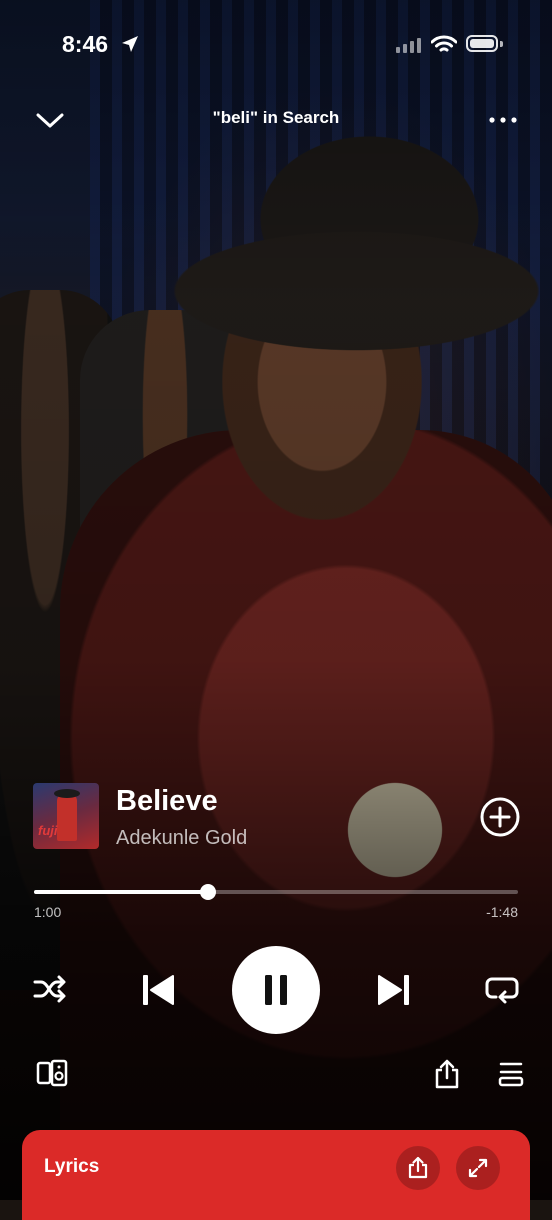 The image size is (552, 1220). I want to click on progress-fill, so click(121, 892).